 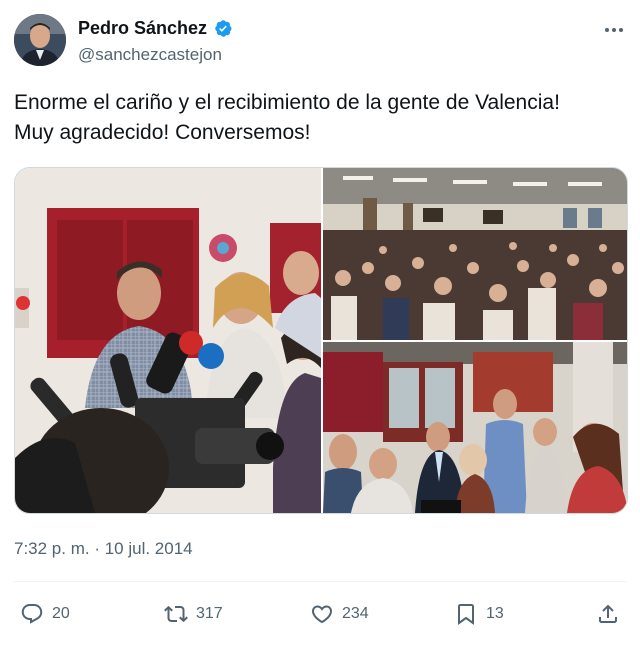 I want to click on more-options-icon, so click(x=614, y=30).